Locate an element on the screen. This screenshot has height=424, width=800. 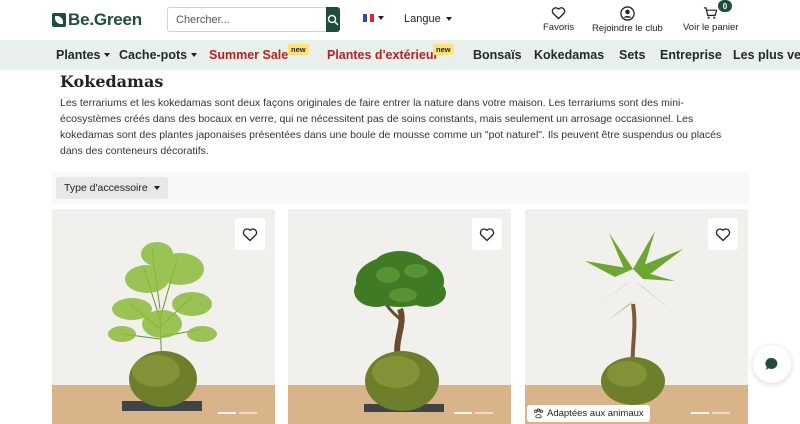
nav-item-plantes-exterieur: Plantes d'extérieur is located at coordinates (382, 55).